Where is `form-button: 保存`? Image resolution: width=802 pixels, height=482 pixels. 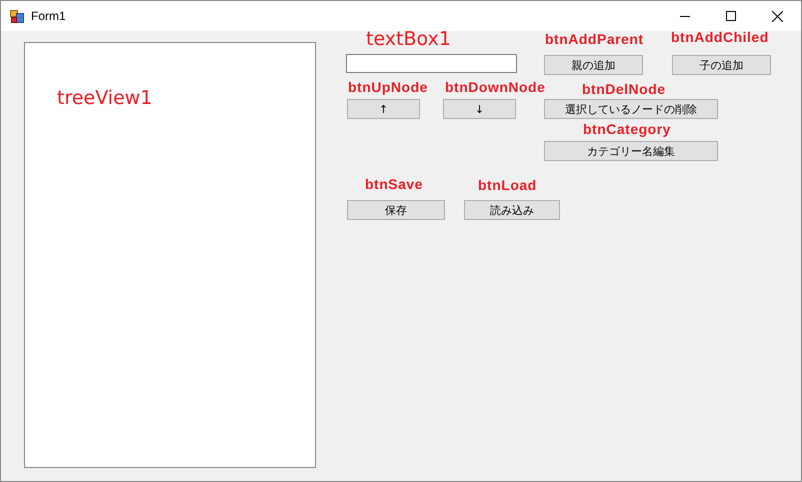 form-button: 保存 is located at coordinates (396, 210).